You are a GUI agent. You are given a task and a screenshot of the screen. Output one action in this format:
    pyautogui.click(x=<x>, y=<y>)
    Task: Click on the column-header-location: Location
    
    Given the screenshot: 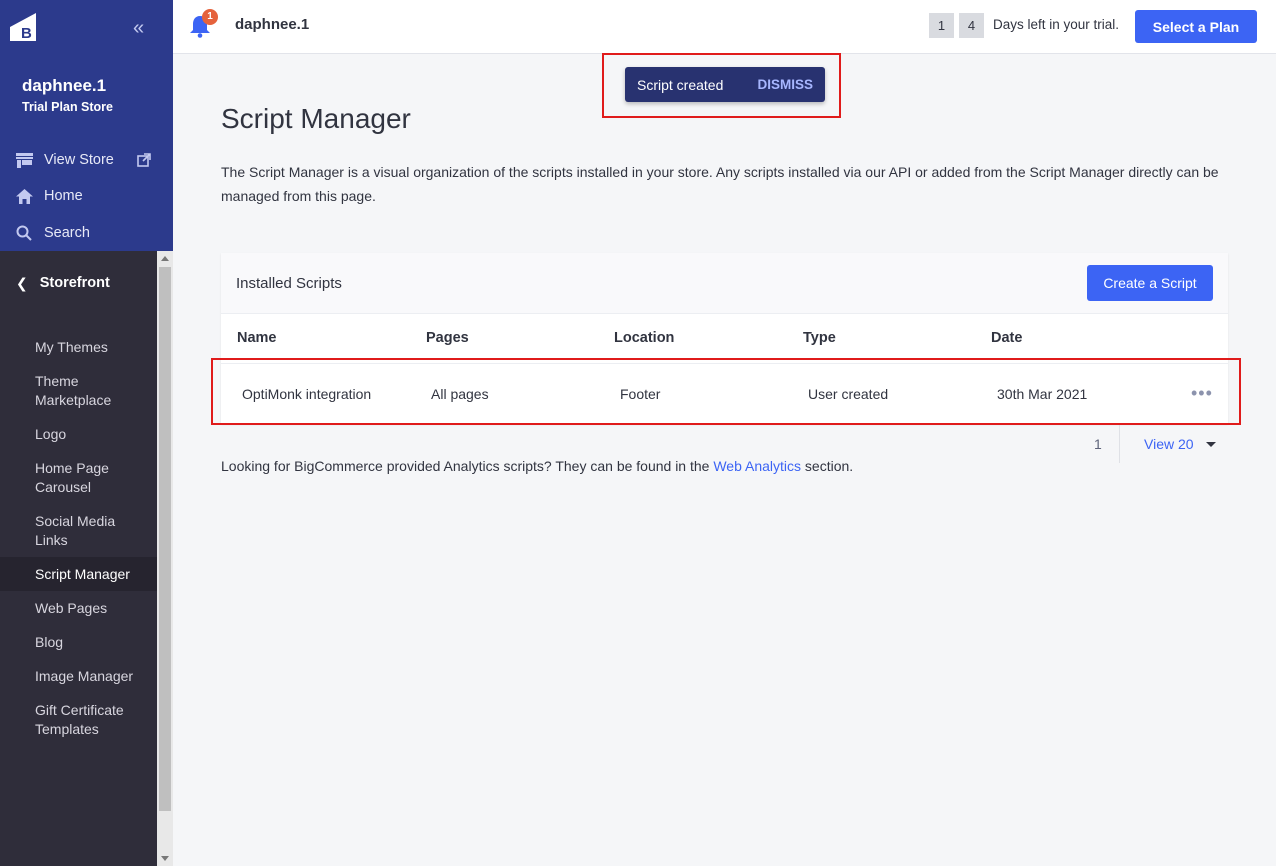 What is the action you would take?
    pyautogui.click(x=644, y=338)
    